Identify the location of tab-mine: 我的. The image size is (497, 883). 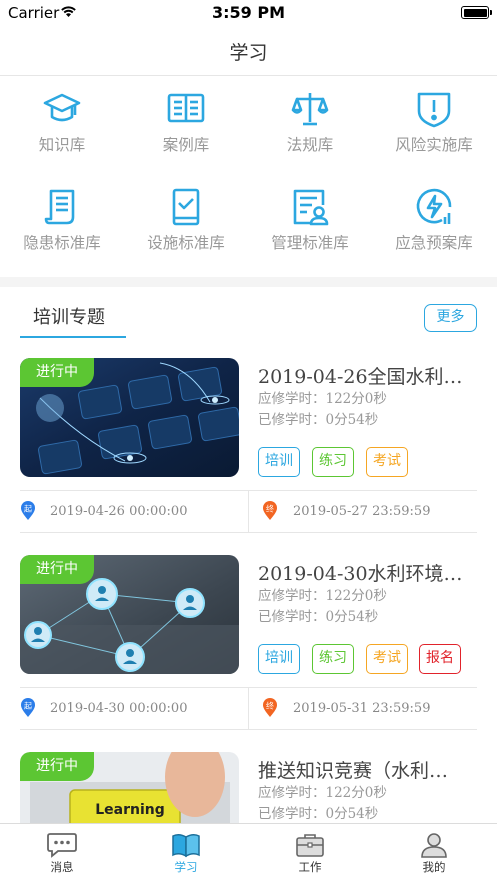
(434, 853).